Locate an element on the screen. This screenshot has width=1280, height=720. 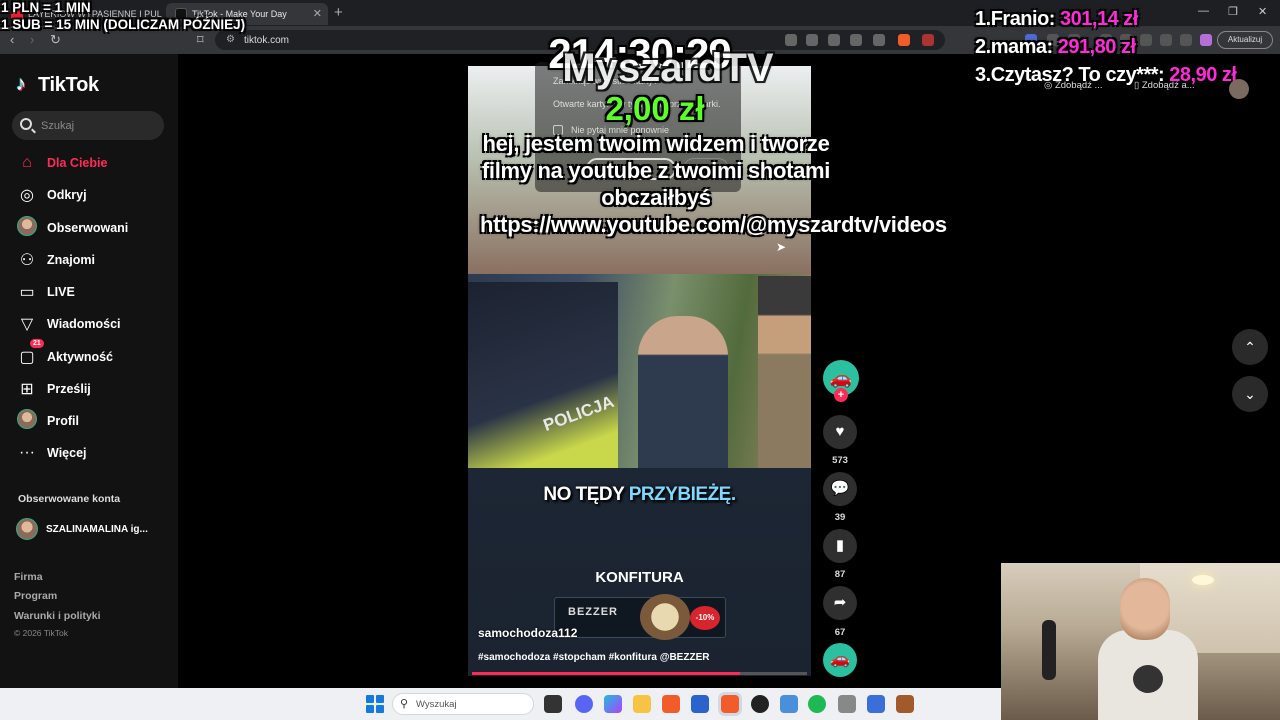
like-count: 573 is located at coordinates (840, 460).